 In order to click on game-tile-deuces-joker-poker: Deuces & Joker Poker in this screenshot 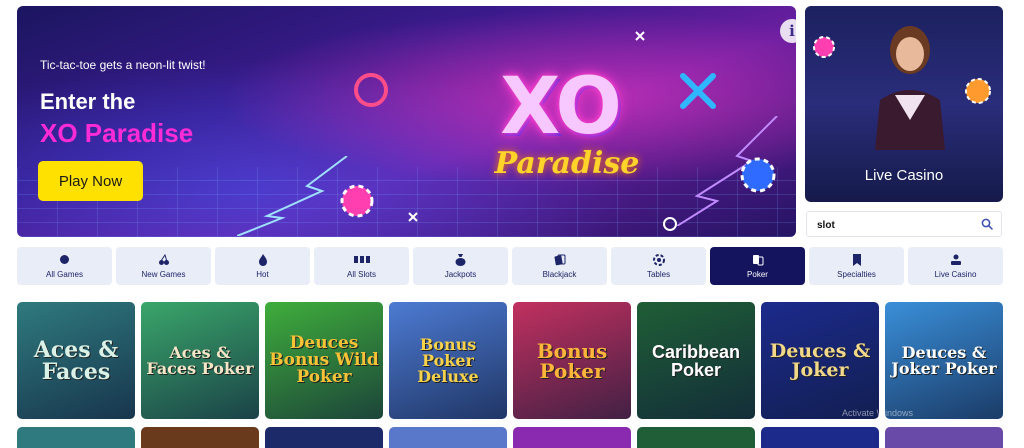, I will do `click(944, 360)`.